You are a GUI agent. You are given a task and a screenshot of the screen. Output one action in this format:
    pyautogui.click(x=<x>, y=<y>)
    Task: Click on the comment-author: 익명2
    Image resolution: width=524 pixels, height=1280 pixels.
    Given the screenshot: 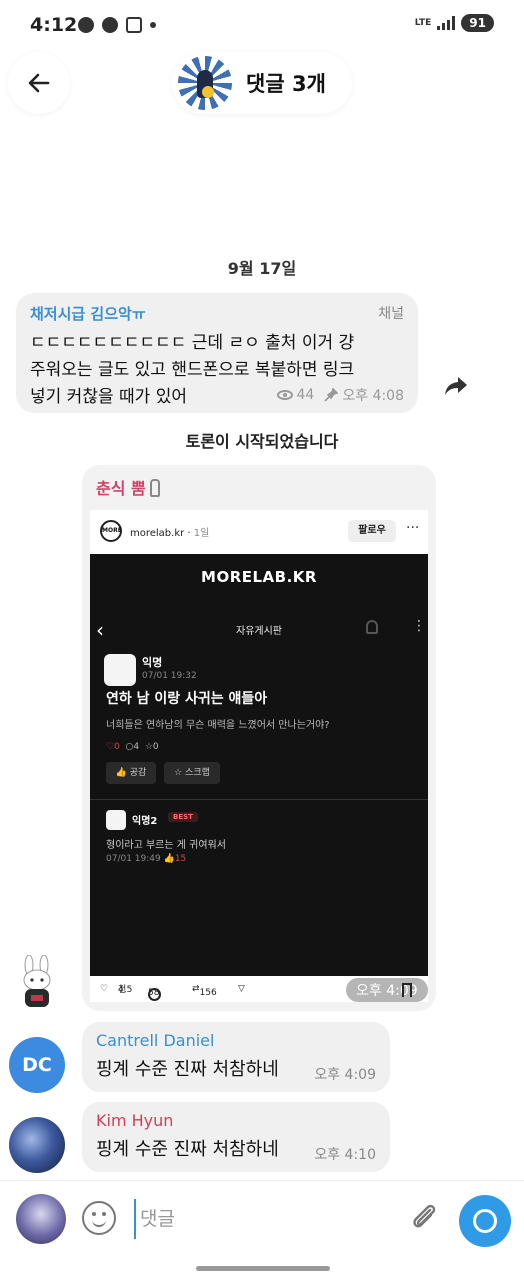 What is the action you would take?
    pyautogui.click(x=145, y=821)
    